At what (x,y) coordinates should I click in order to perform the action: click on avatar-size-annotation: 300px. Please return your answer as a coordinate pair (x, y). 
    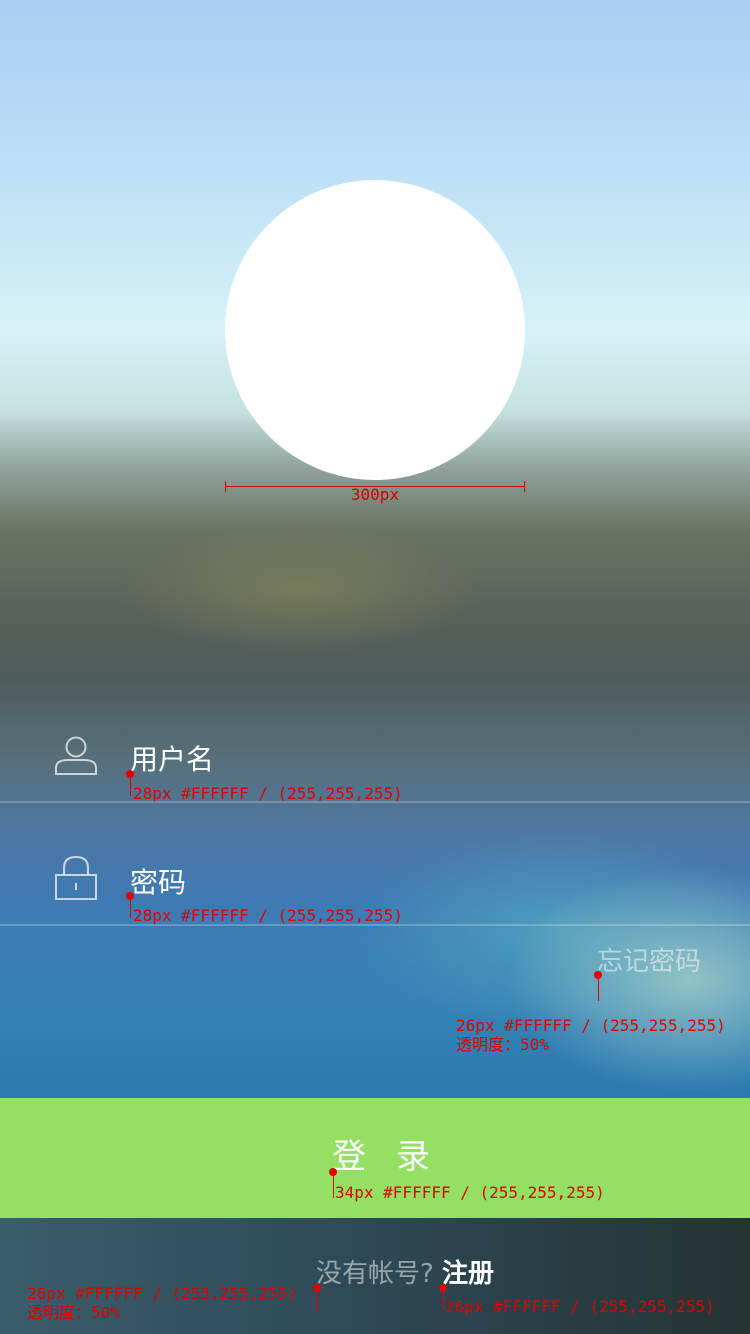
    Looking at the image, I should click on (375, 494).